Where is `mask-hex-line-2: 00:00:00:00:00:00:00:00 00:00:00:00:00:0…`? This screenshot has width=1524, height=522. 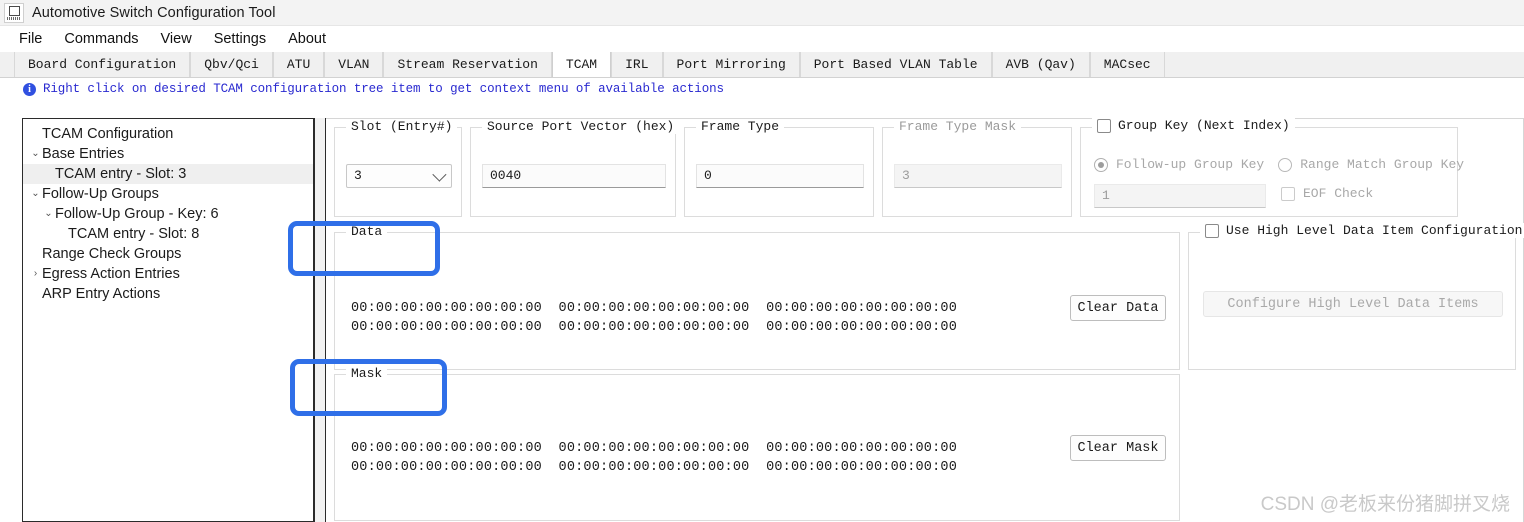
mask-hex-line-2: 00:00:00:00:00:00:00:00 00:00:00:00:00:0… is located at coordinates (654, 467).